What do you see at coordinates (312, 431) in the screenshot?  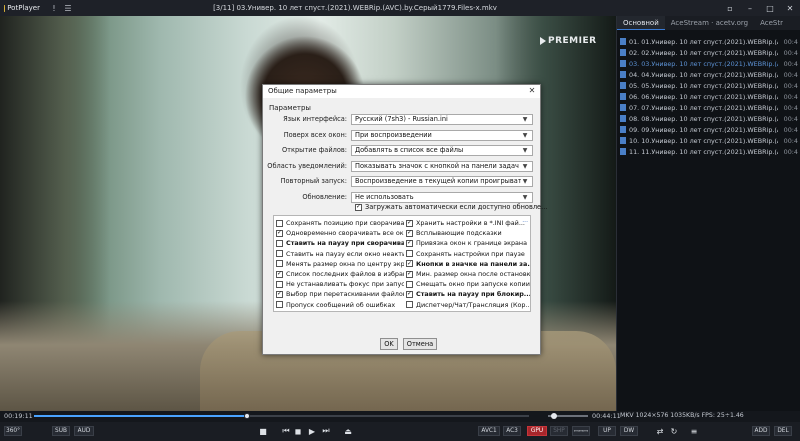 I see `play-icon: ▶` at bounding box center [312, 431].